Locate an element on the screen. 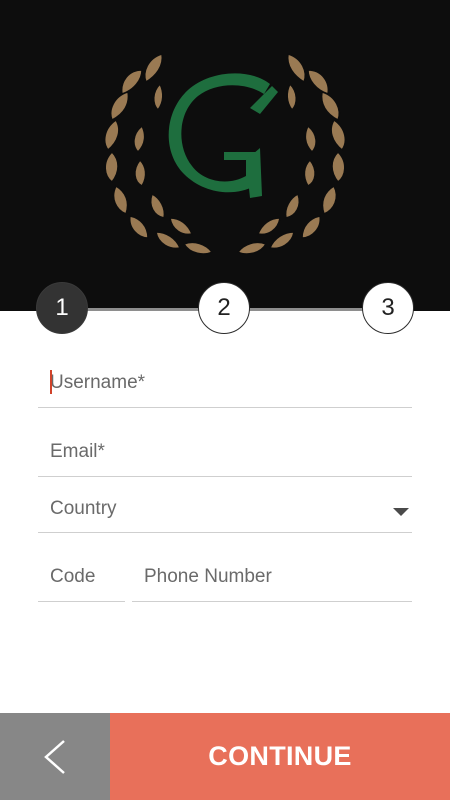 This screenshot has height=800, width=450. username-input is located at coordinates (225, 382).